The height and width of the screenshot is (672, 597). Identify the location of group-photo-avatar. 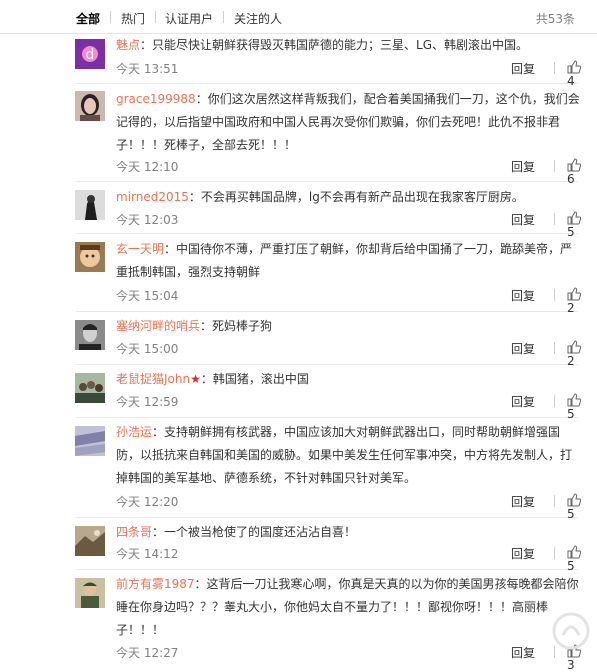
(90, 388).